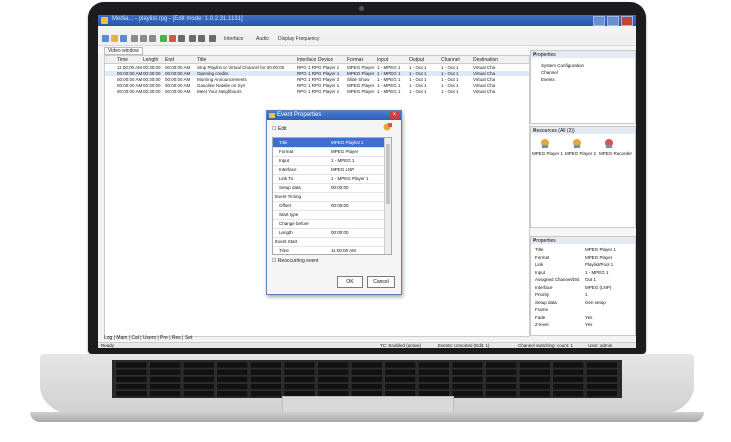  I want to click on interface-button: Interface, so click(233, 39).